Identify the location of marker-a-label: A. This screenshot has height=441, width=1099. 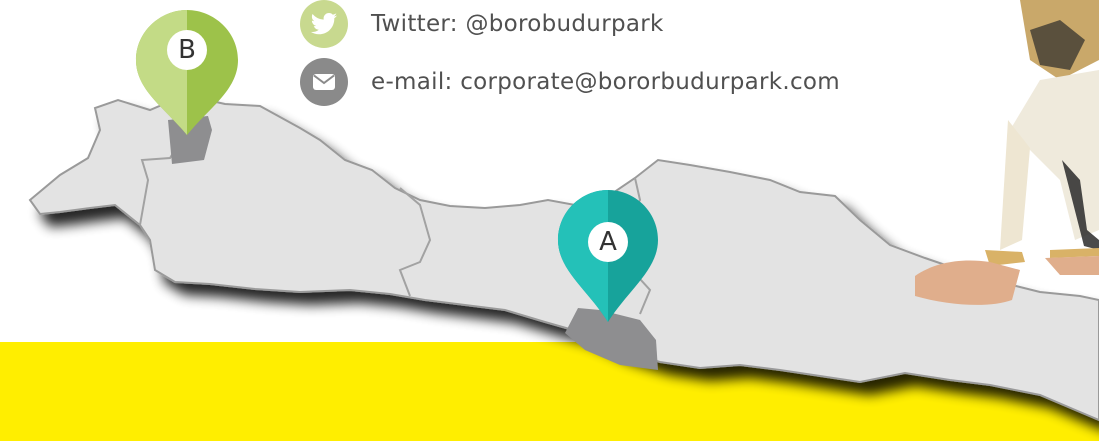
(608, 242).